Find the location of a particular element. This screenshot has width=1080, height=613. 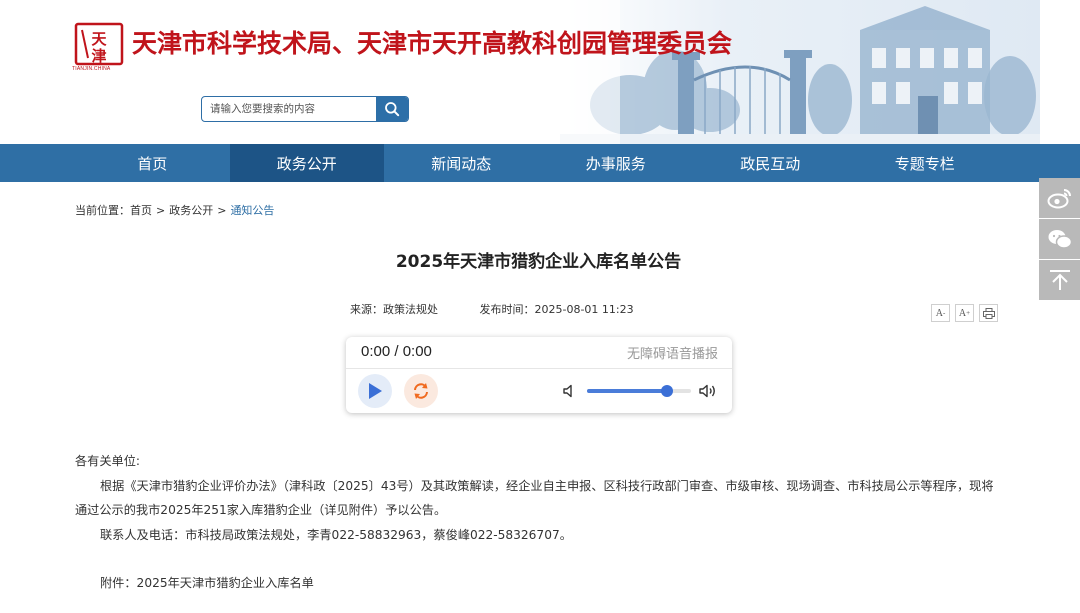

volume-high-icon is located at coordinates (708, 391).